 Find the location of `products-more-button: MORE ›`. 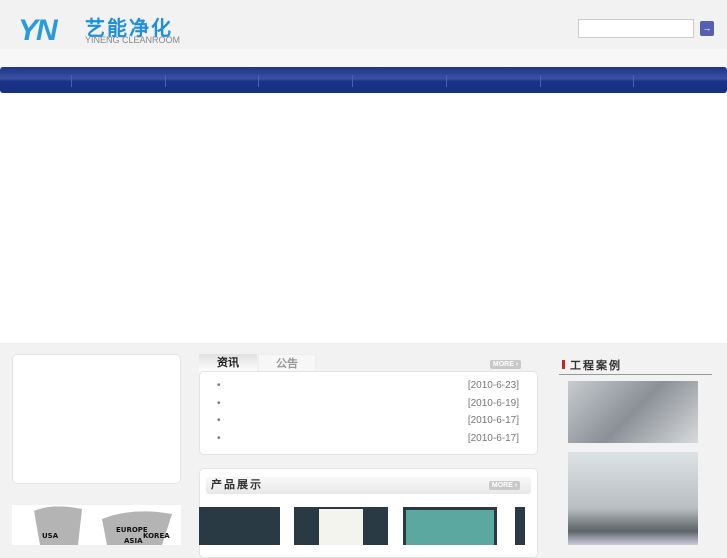

products-more-button: MORE › is located at coordinates (504, 485).